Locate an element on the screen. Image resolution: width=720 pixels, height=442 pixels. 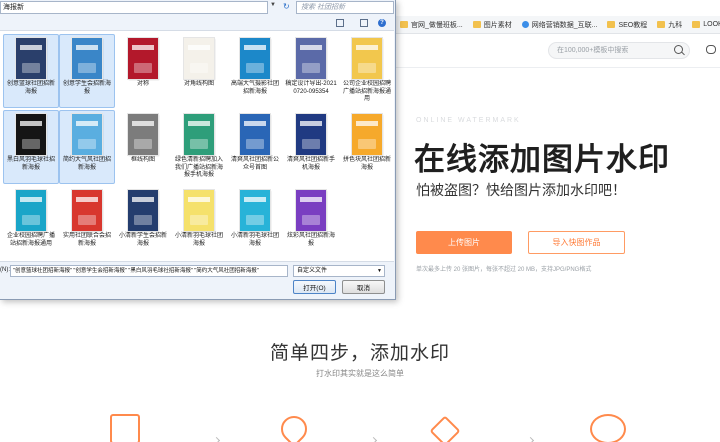
file-name: 炫彩风社团招新海报 is located at coordinates (310, 240).